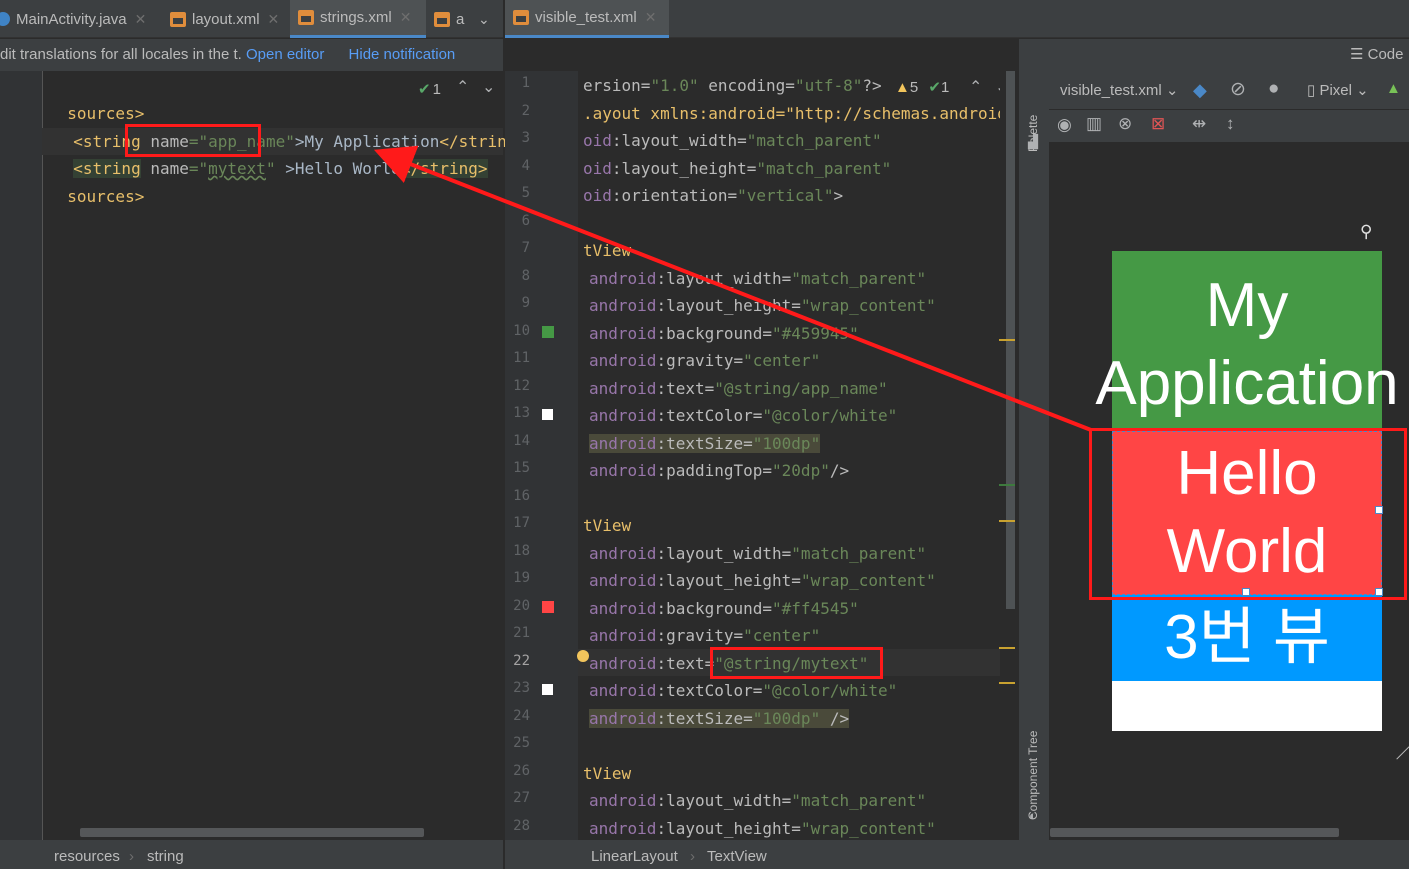 The width and height of the screenshot is (1409, 869). I want to click on breadcrumb-linearlayout: LinearLayout, so click(634, 856).